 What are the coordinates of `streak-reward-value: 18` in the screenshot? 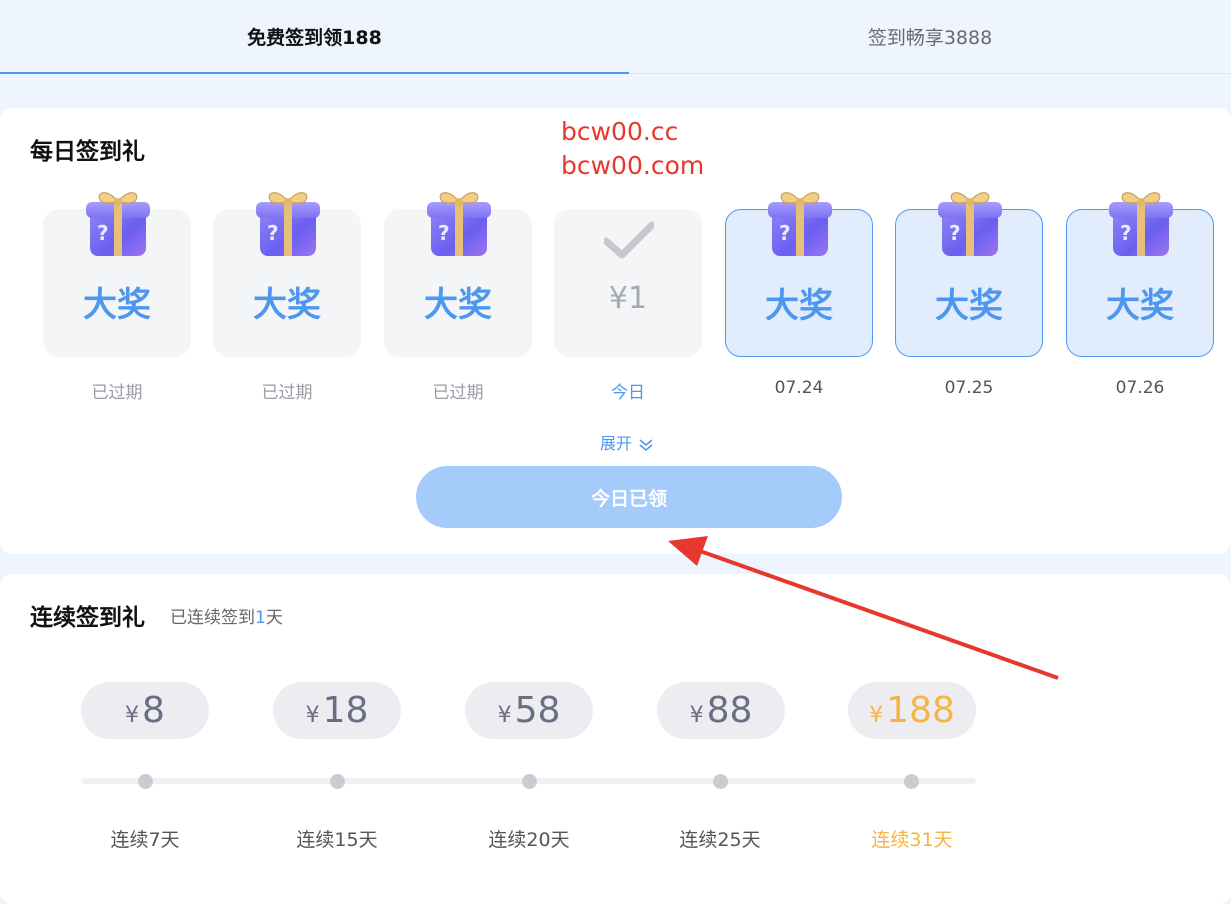 It's located at (345, 710).